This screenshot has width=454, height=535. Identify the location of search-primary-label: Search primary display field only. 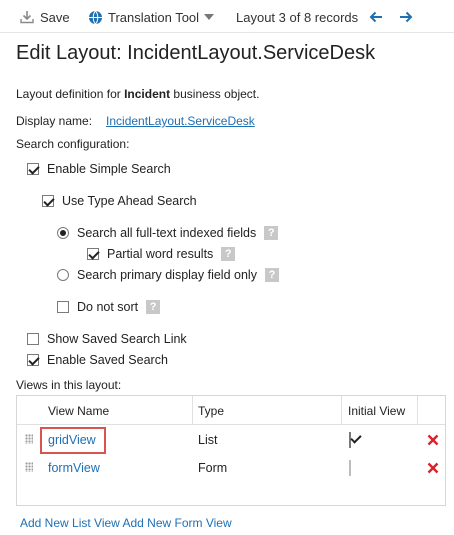
(167, 275).